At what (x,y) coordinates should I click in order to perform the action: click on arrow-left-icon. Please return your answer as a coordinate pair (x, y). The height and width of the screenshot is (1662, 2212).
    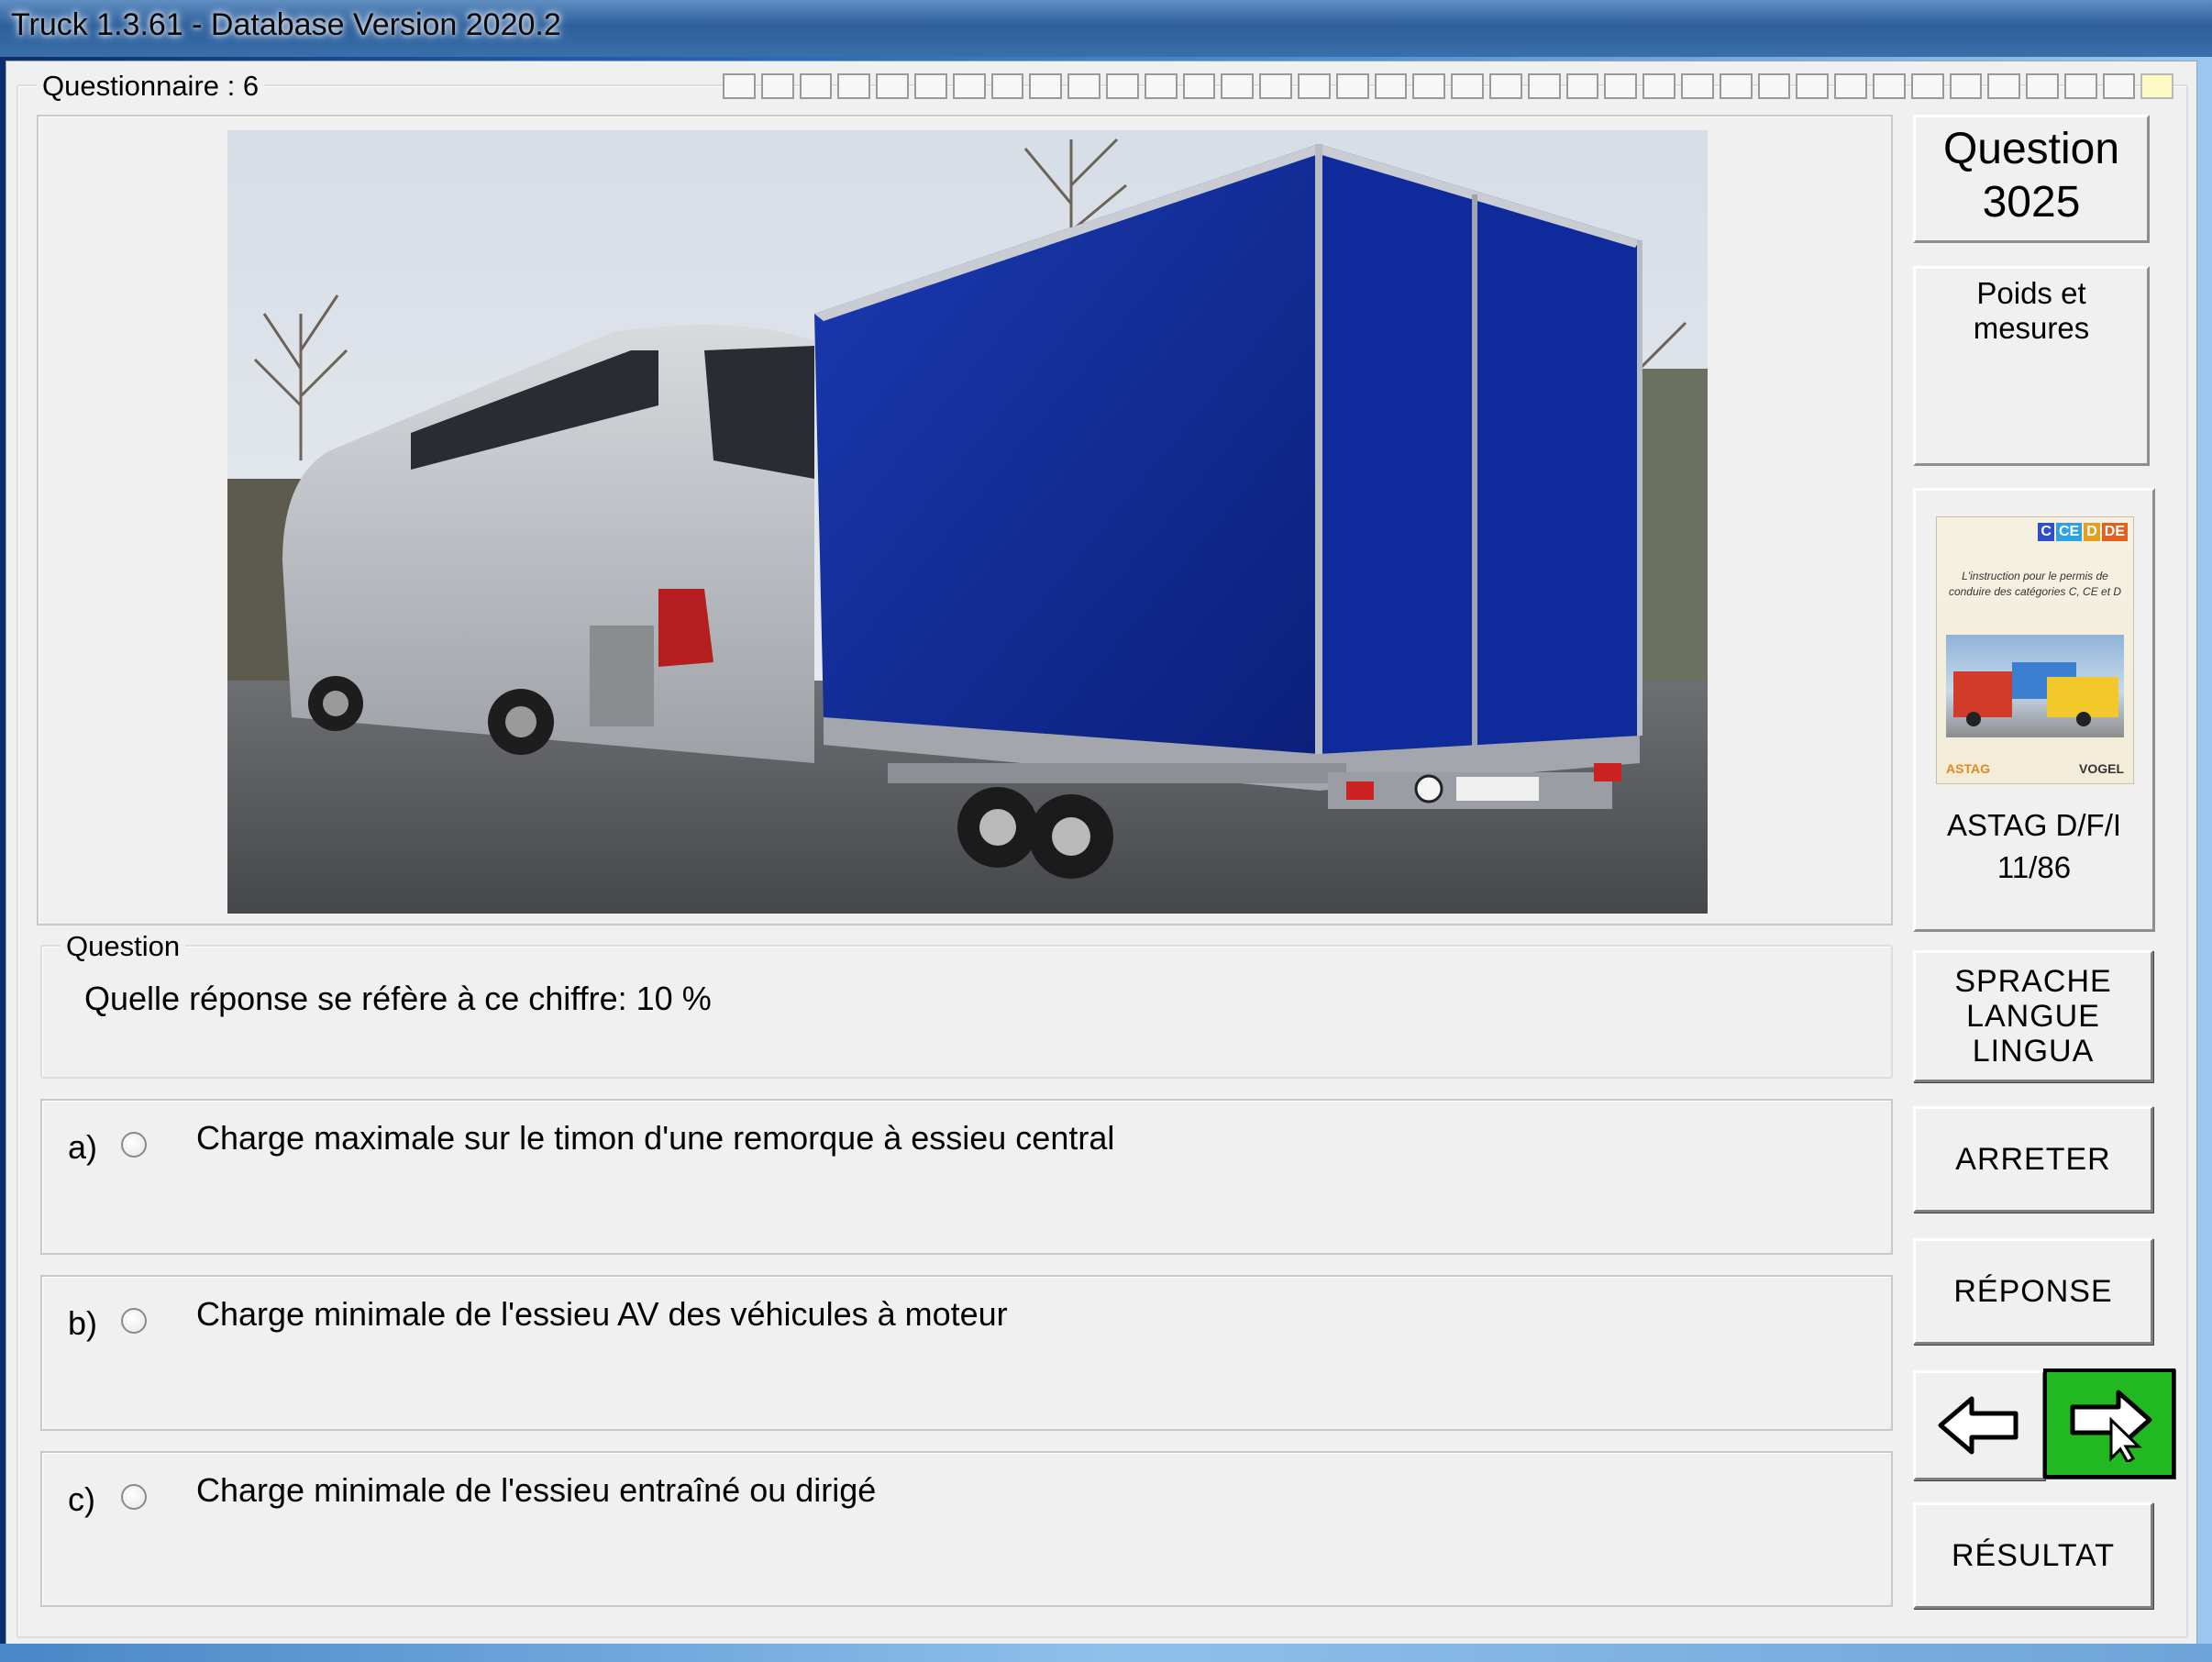
    Looking at the image, I should click on (1978, 1425).